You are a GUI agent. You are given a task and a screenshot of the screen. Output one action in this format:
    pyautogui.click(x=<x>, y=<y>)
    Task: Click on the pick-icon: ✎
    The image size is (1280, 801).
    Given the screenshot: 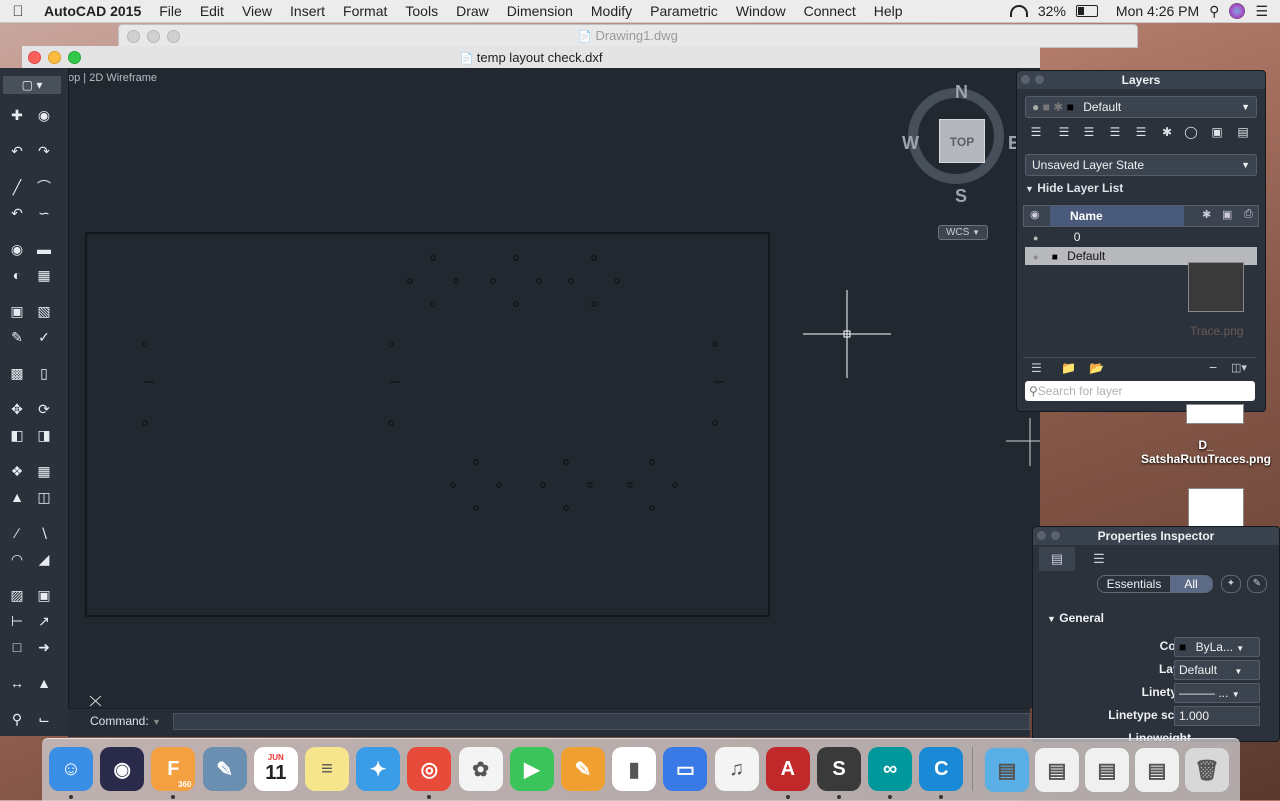 What is the action you would take?
    pyautogui.click(x=1257, y=584)
    